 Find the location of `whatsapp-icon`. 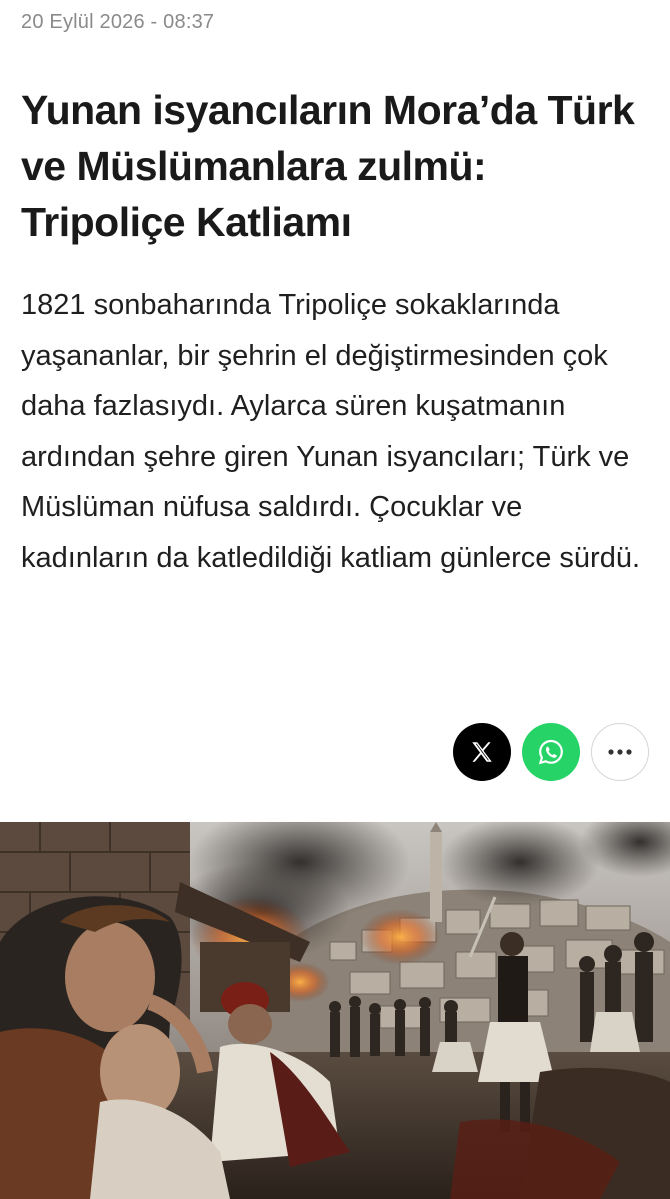

whatsapp-icon is located at coordinates (550, 752).